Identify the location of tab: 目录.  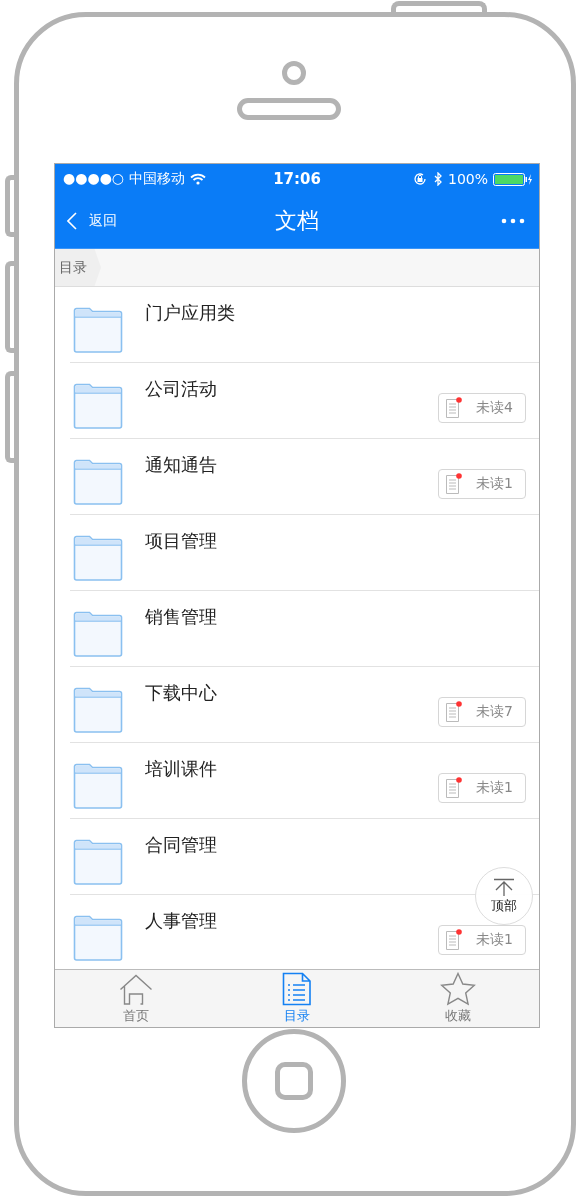
(297, 998).